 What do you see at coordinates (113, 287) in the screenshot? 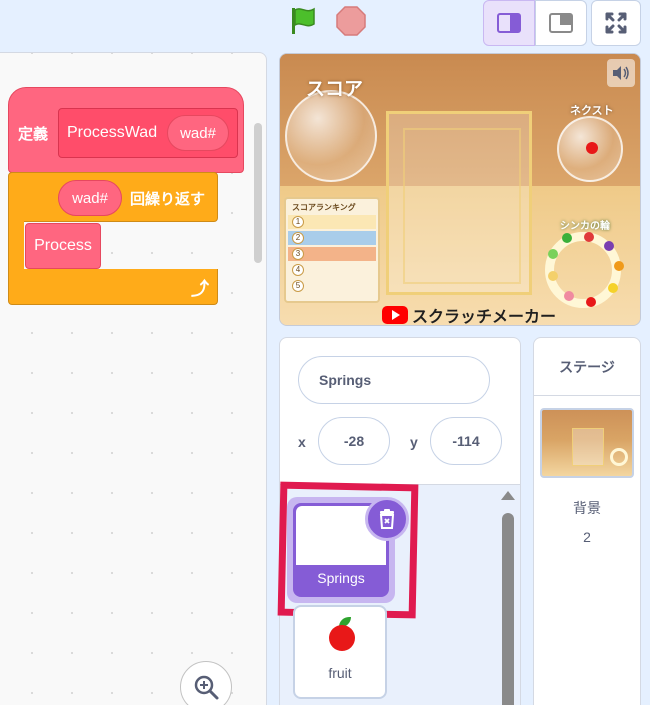
I see `repeat-block-end: ⤴` at bounding box center [113, 287].